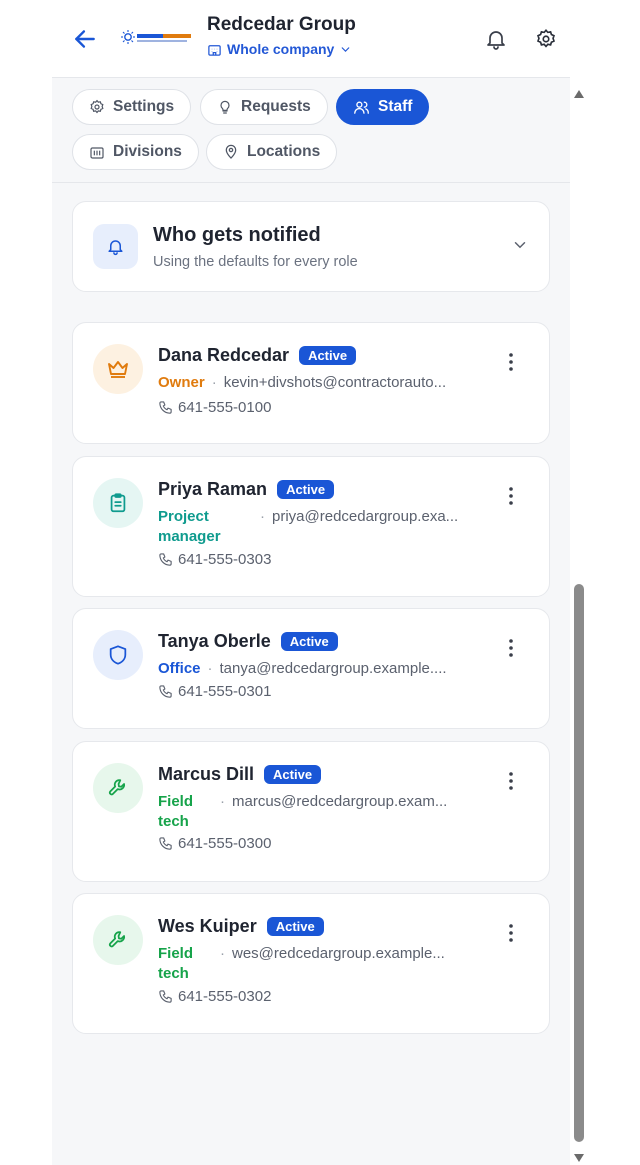 The height and width of the screenshot is (1165, 640). I want to click on staff-name: Wes Kuiper, so click(207, 926).